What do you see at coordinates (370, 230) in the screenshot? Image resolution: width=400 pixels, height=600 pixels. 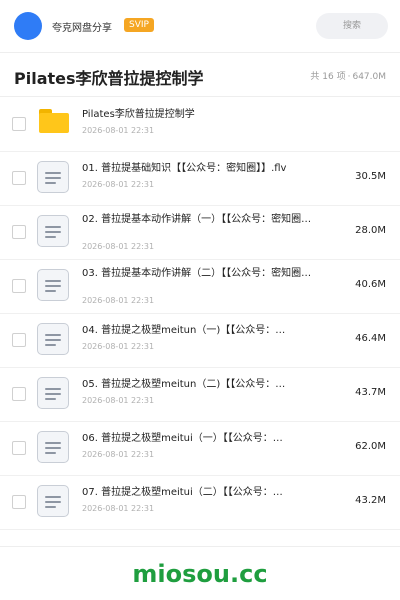 I see `item-size: 28.0M` at bounding box center [370, 230].